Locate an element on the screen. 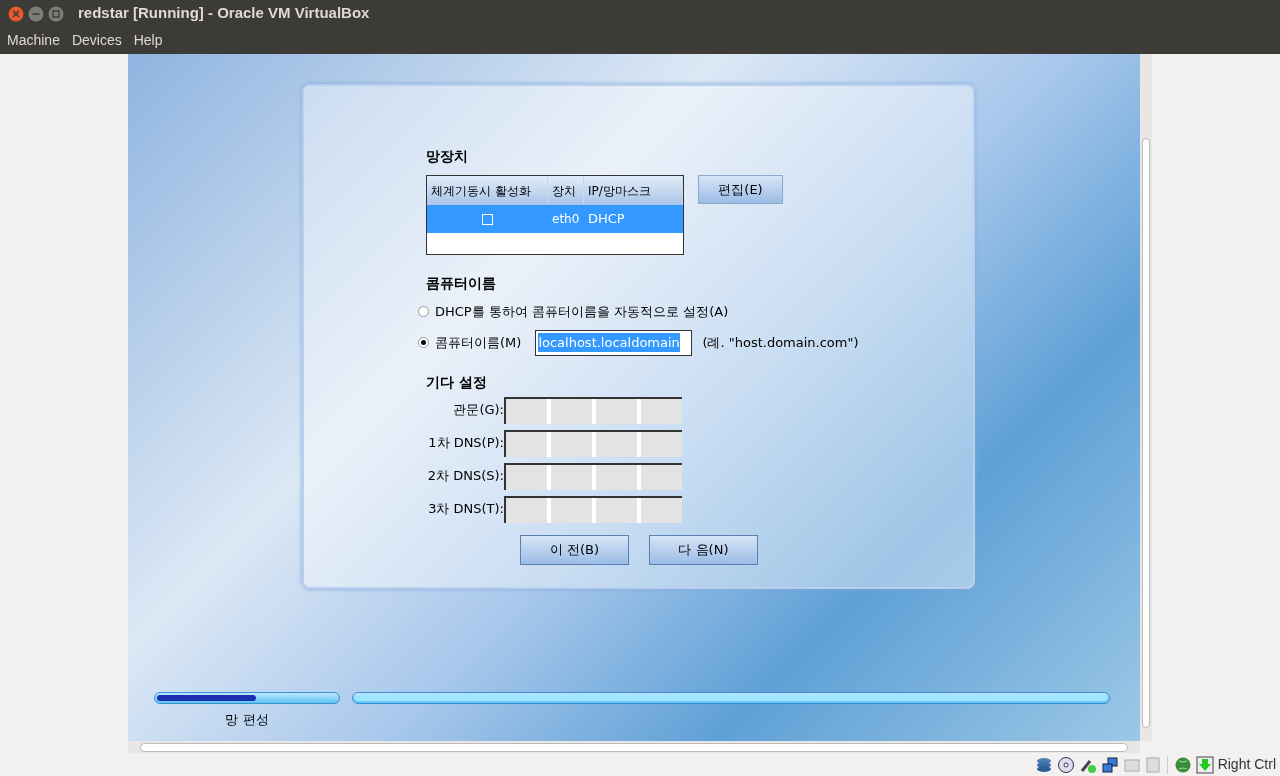 This screenshot has height=776, width=1280. radio-label: DHCP를 통하여 콤퓨터이름을 자동적으로 설정(A) is located at coordinates (582, 312).